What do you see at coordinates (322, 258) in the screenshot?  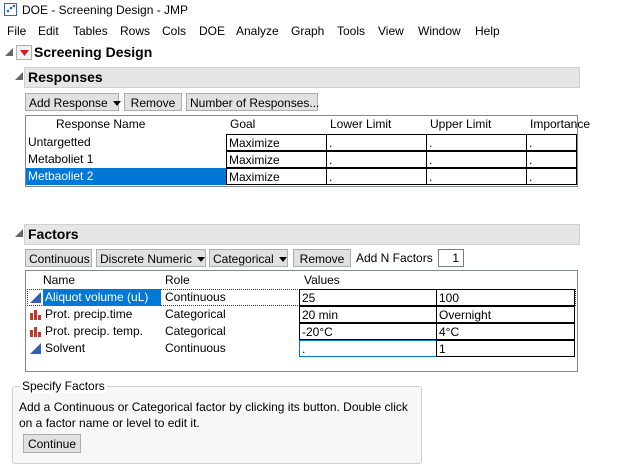 I see `remove-factor-button: Remove` at bounding box center [322, 258].